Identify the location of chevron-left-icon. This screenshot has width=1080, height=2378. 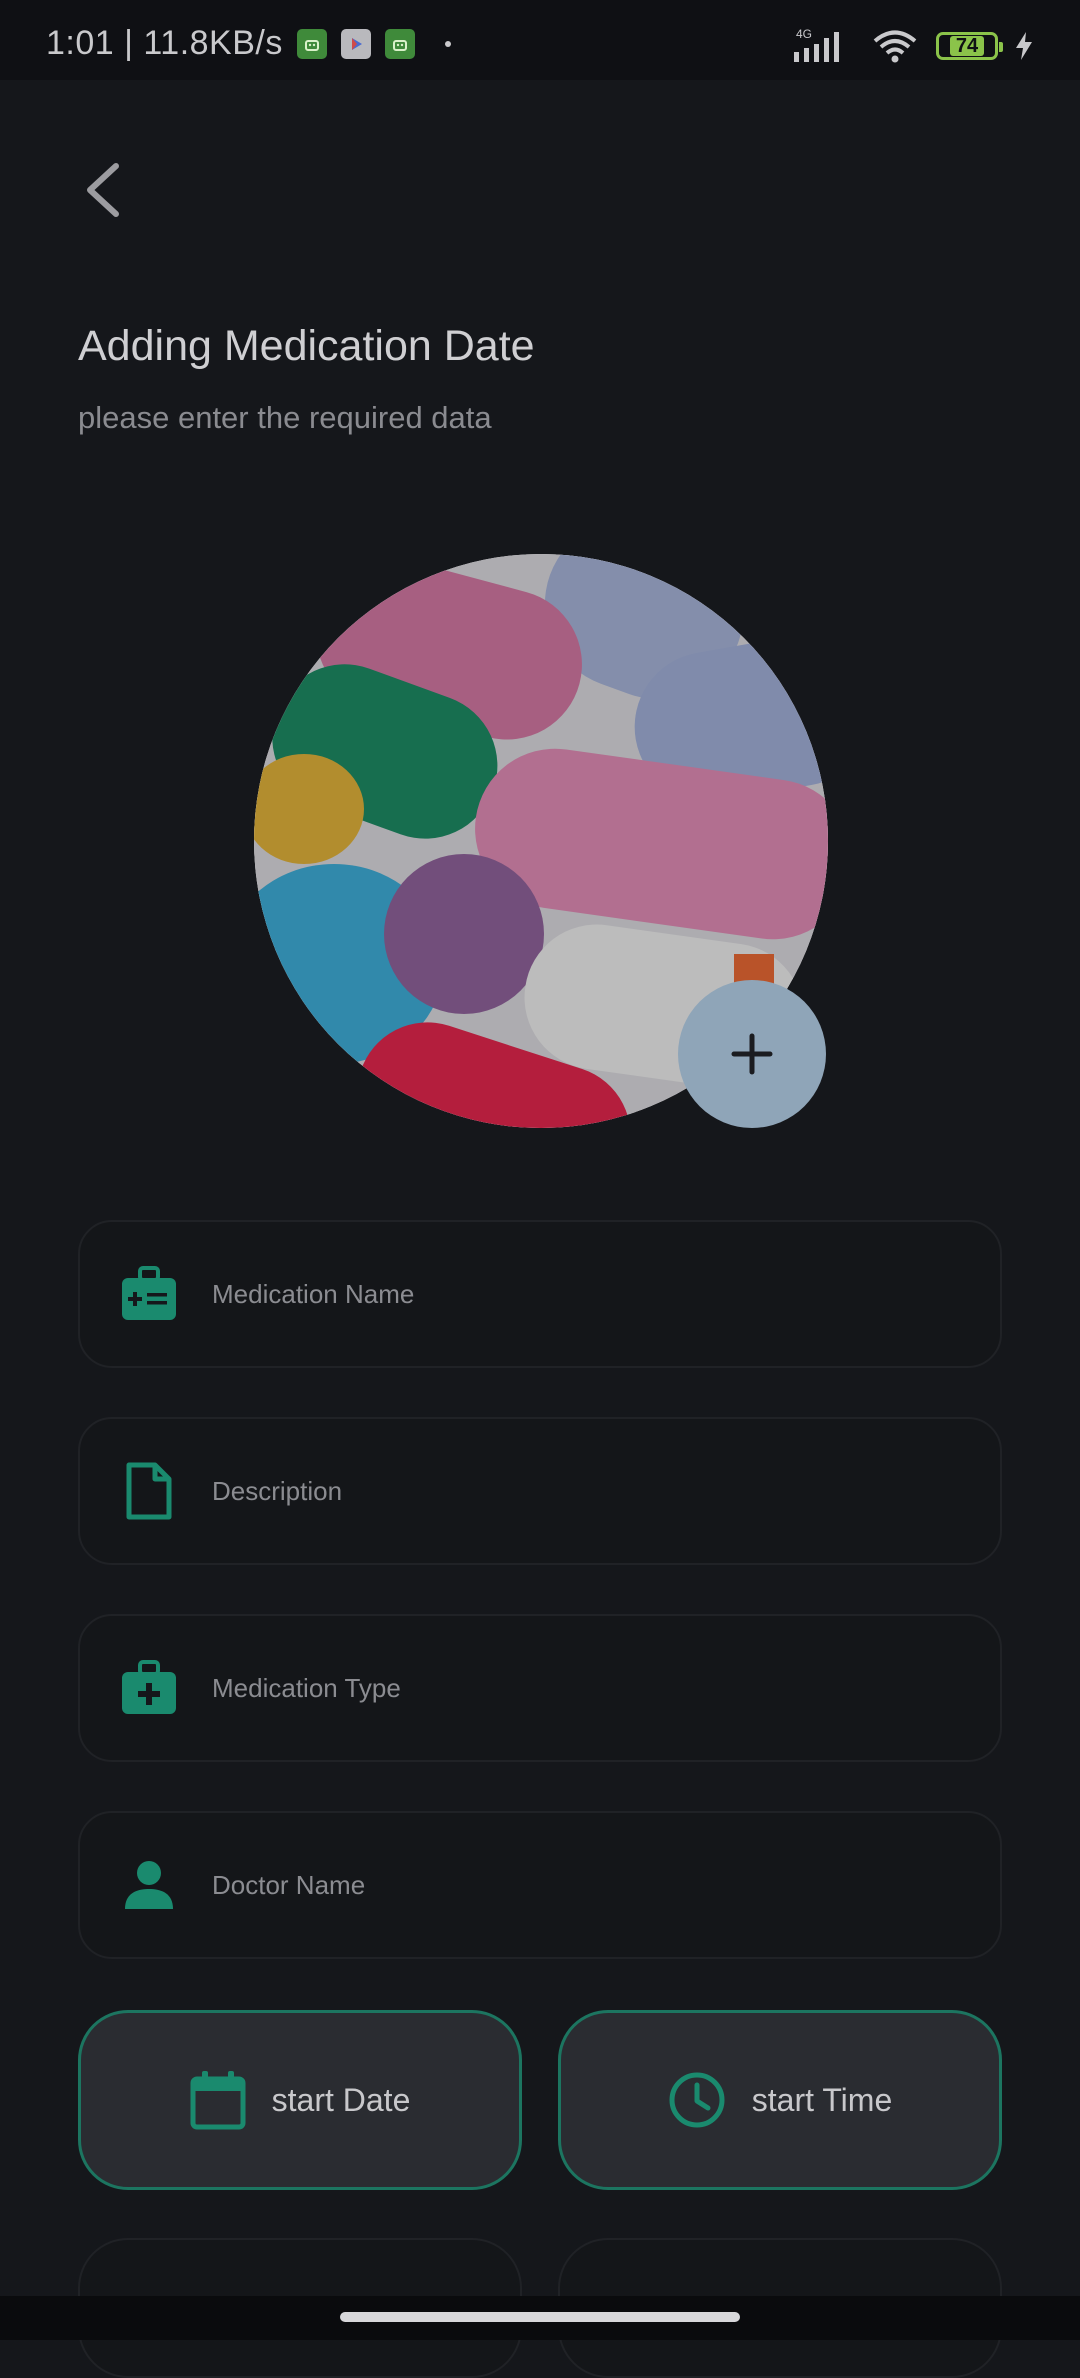
(103, 190).